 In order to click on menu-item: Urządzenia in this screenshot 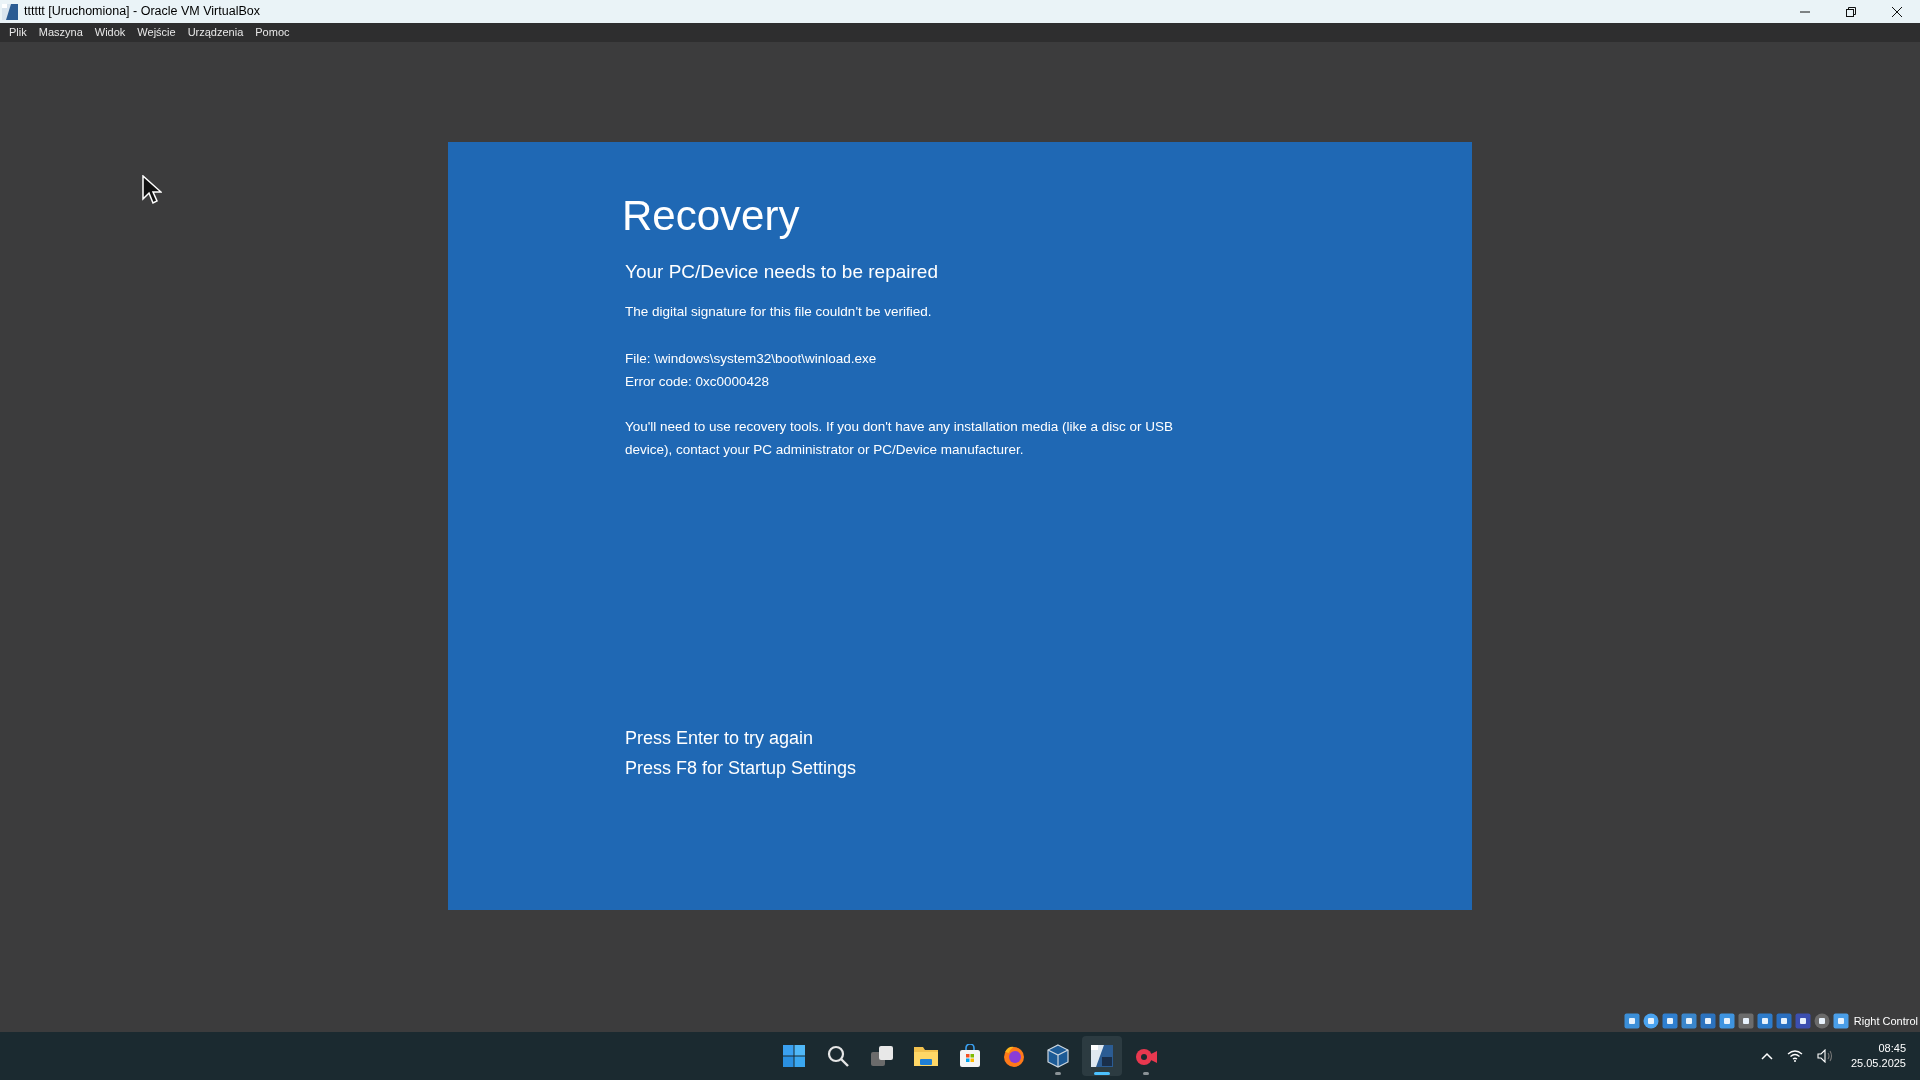, I will do `click(215, 32)`.